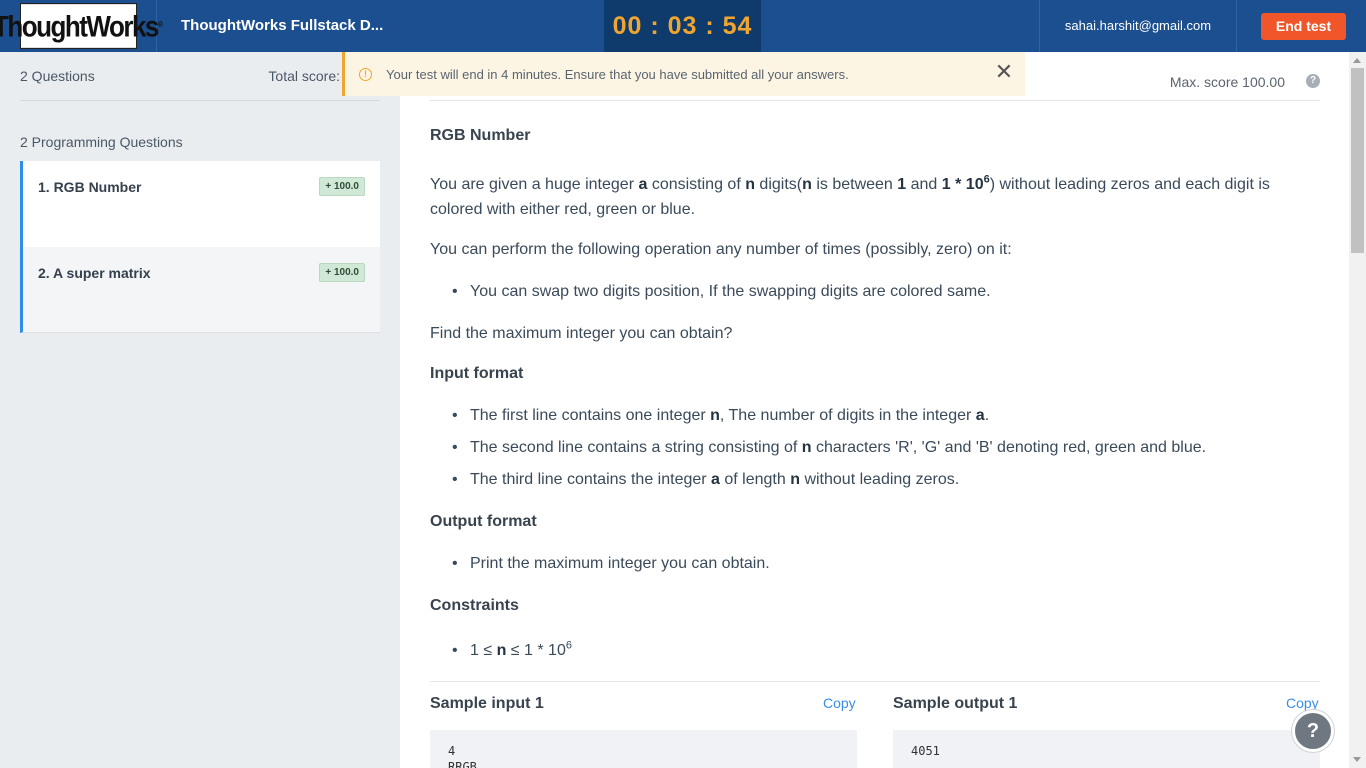 The height and width of the screenshot is (768, 1366). I want to click on copy-input-link: Copy, so click(839, 703).